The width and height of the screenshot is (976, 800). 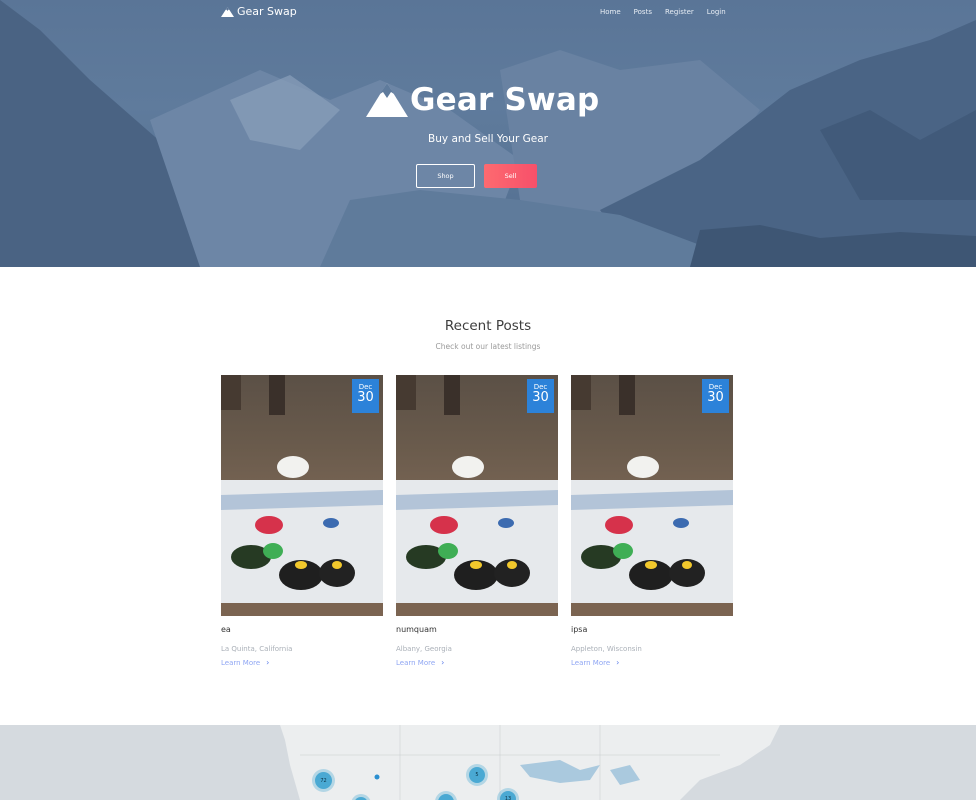 What do you see at coordinates (267, 11) in the screenshot?
I see `brand-label: Gear Swap` at bounding box center [267, 11].